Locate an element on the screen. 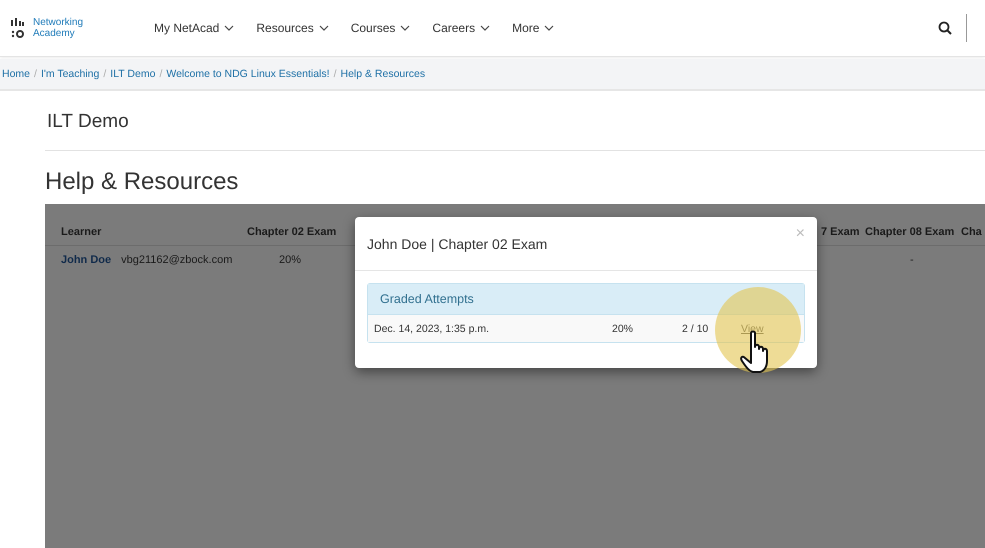 The height and width of the screenshot is (548, 985). search-button is located at coordinates (945, 28).